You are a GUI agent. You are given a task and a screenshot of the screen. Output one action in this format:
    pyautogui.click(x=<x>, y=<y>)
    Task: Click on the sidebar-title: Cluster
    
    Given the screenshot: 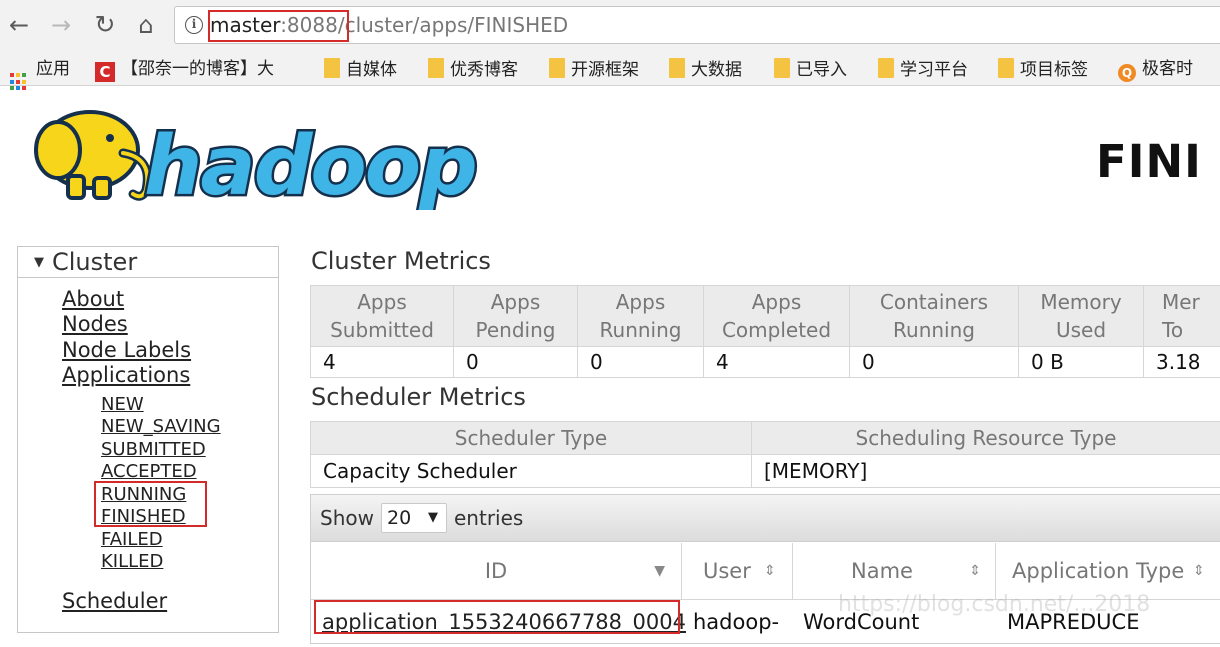 What is the action you would take?
    pyautogui.click(x=95, y=262)
    